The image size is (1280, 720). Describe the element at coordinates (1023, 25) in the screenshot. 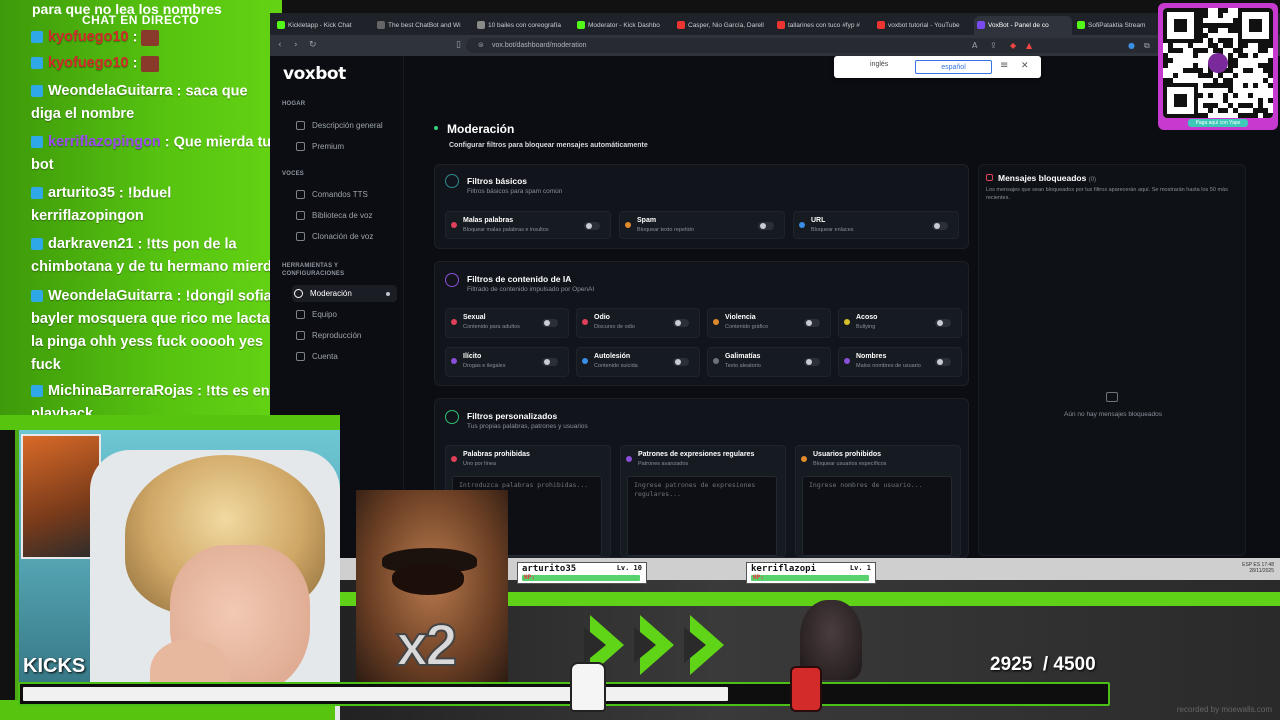

I see `browser-tab: VoxBot - Panel de co` at that location.